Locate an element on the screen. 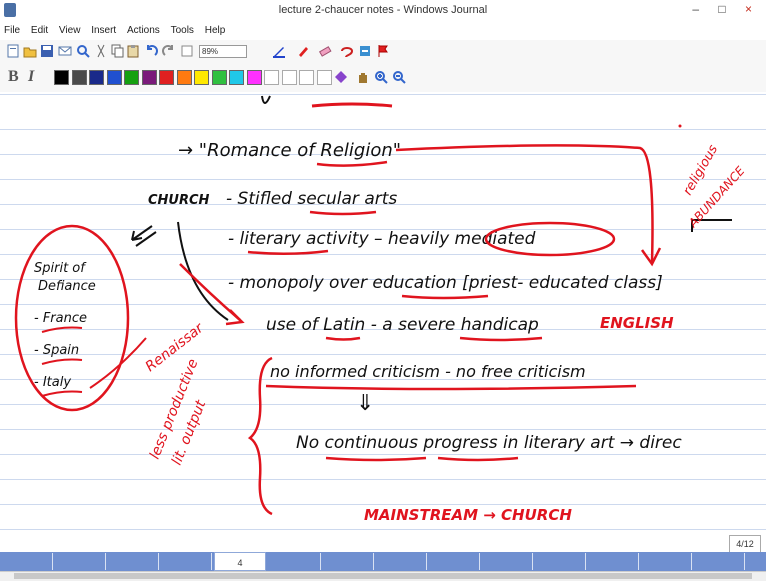 This screenshot has height=581, width=766. flag-icon is located at coordinates (383, 51).